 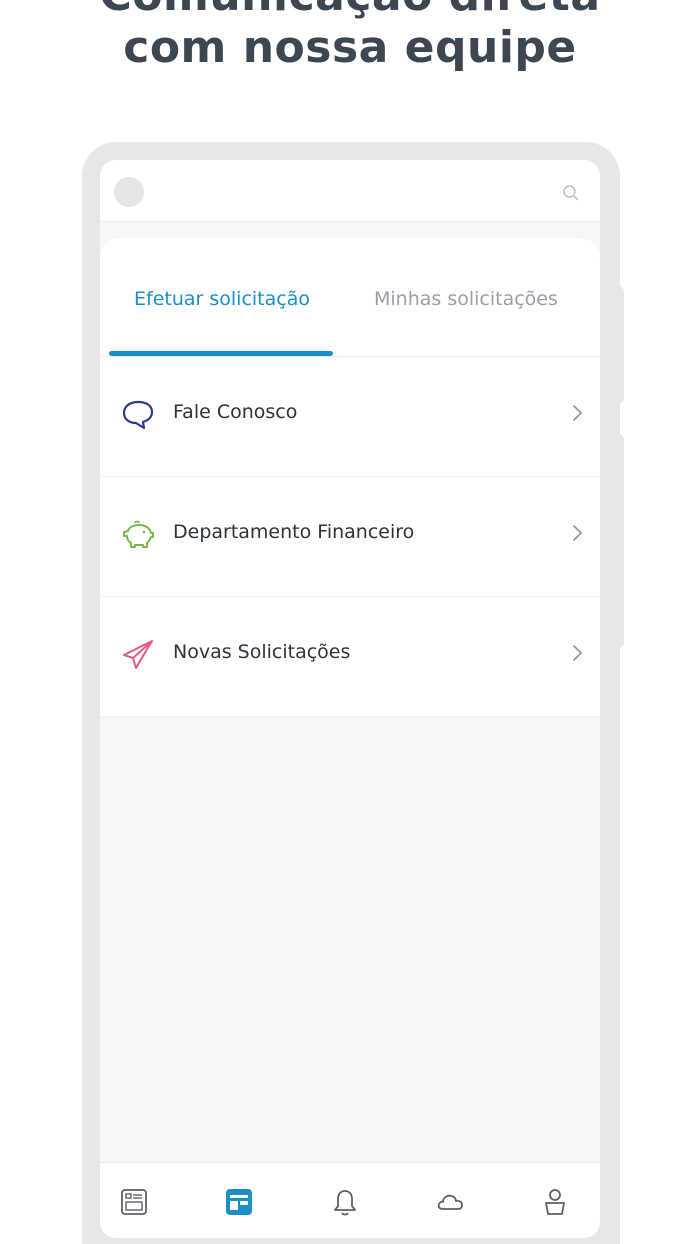 What do you see at coordinates (350, 47) in the screenshot?
I see `promo-headline-line2: com nossa equipe` at bounding box center [350, 47].